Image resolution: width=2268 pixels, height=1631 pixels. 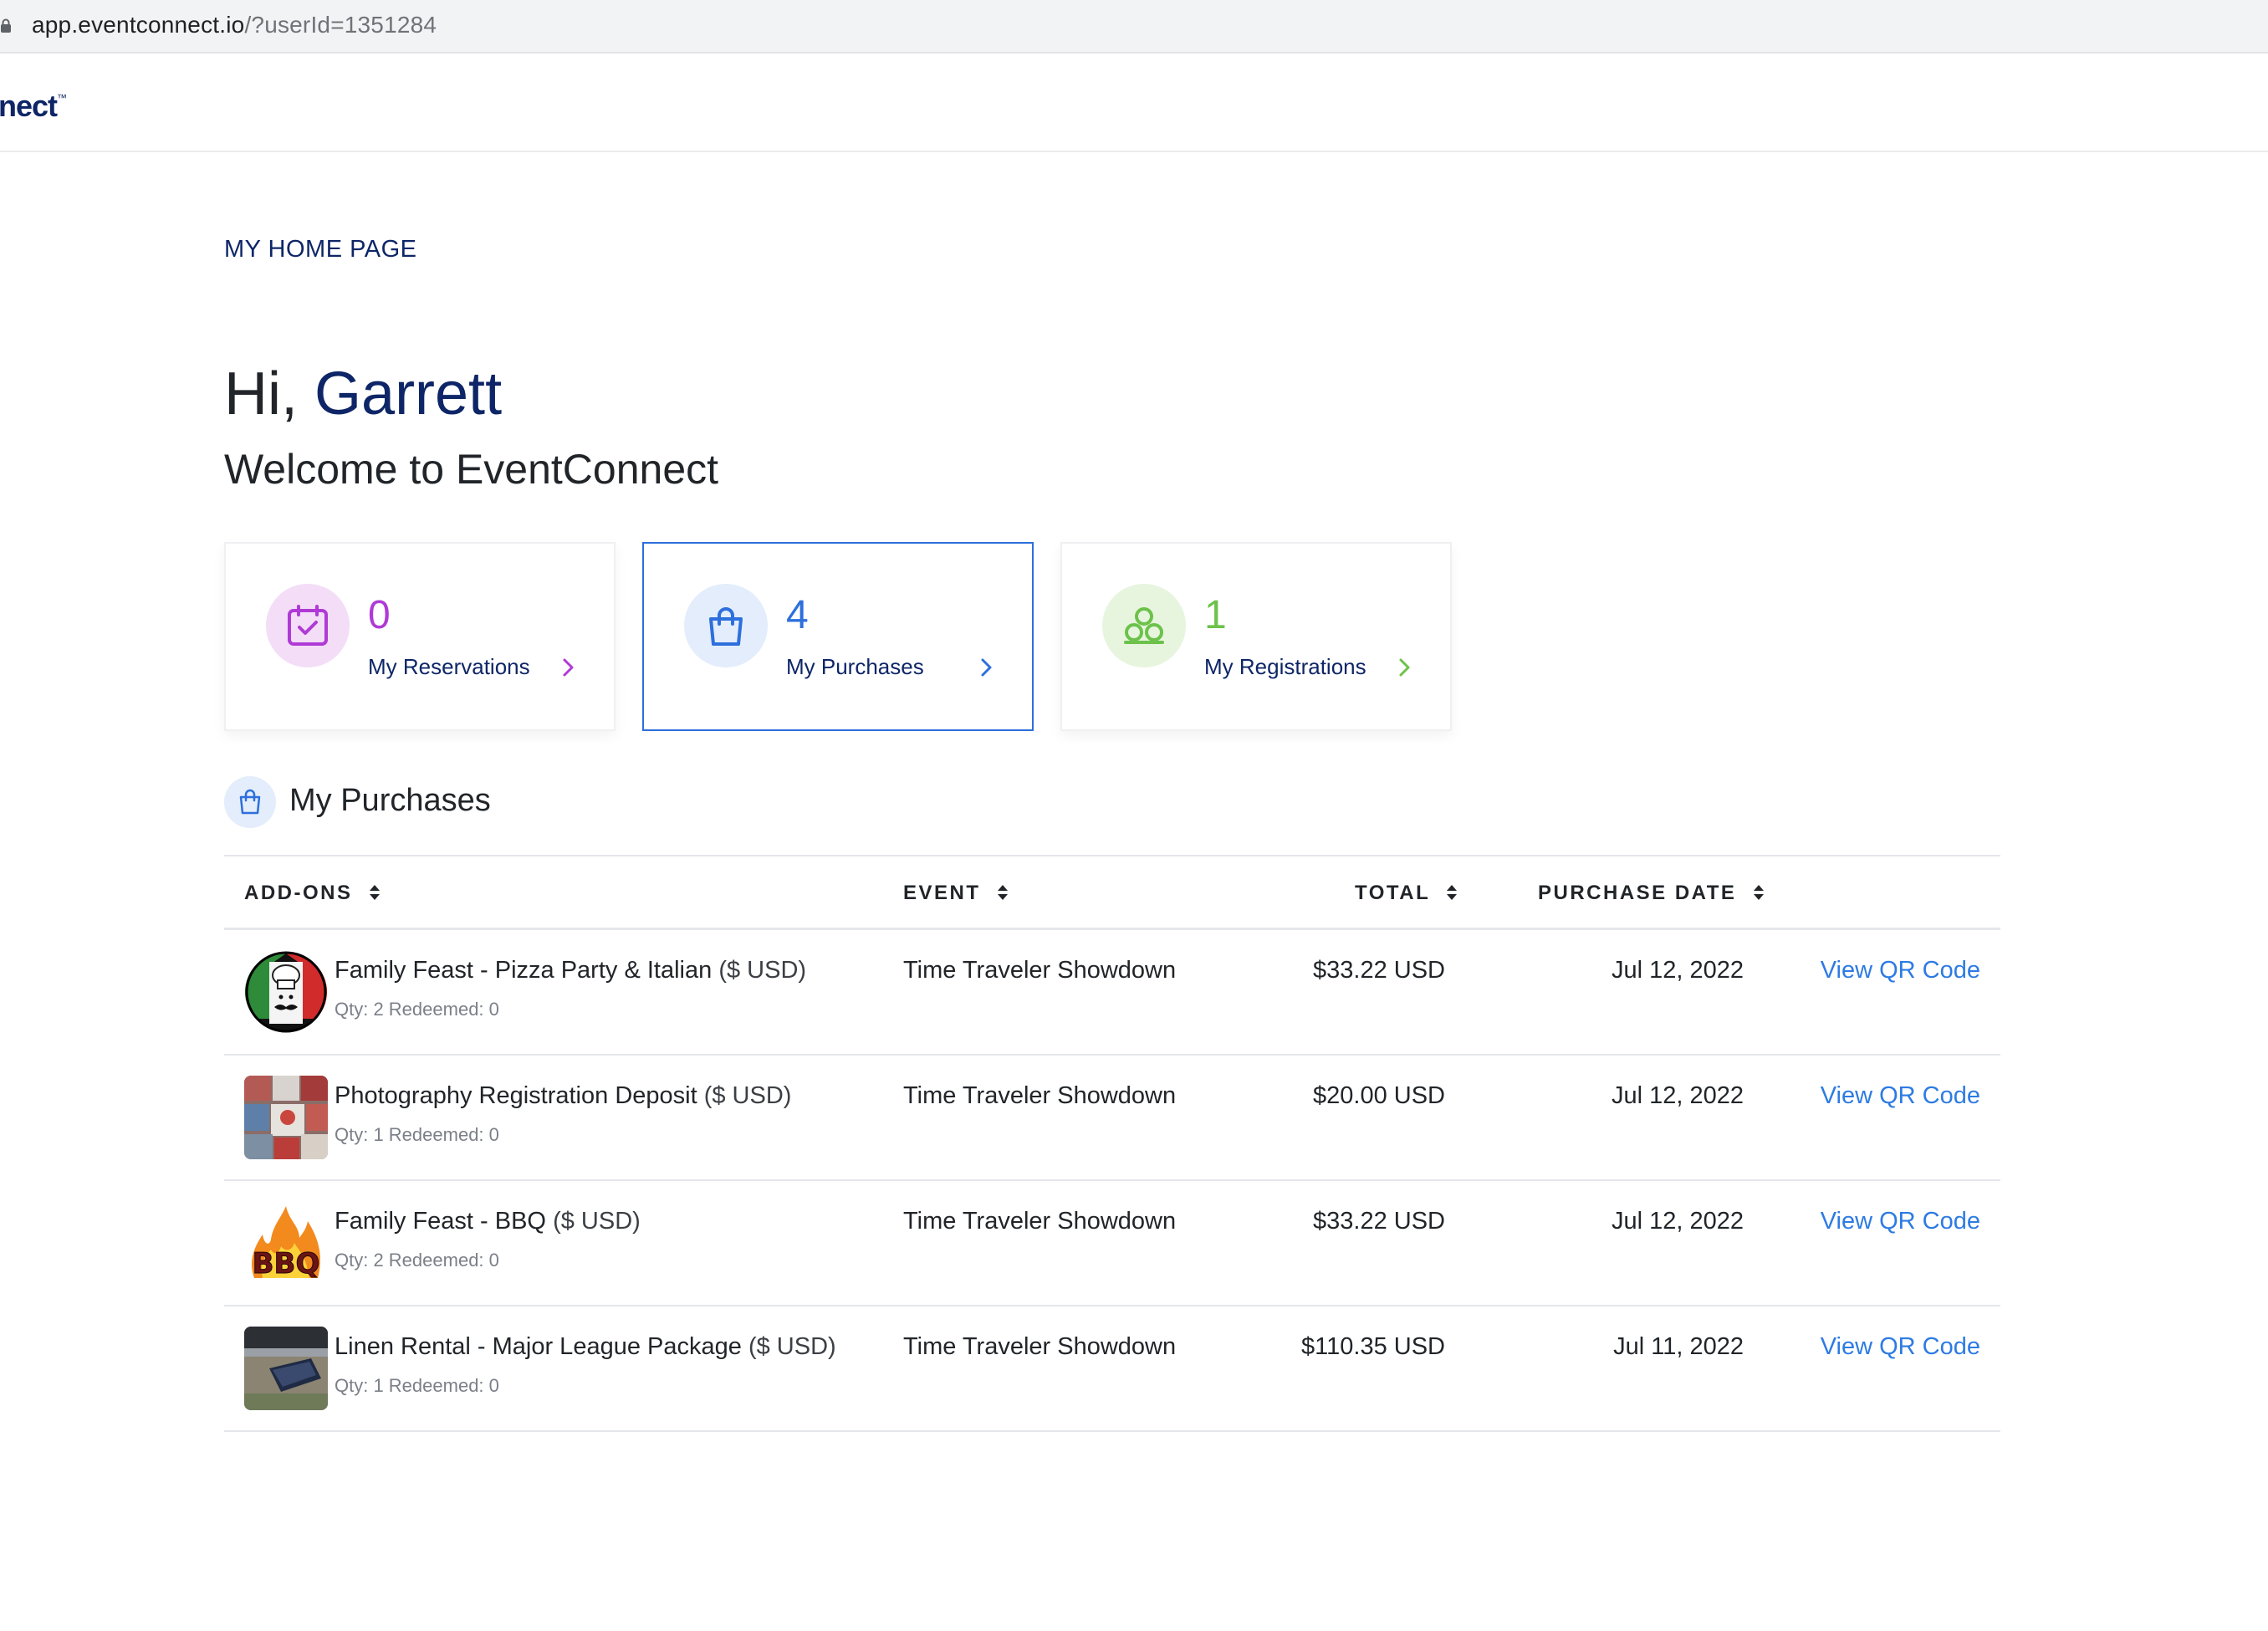 I want to click on col-header-purchase-date: PURCHASE DATE, so click(x=1651, y=893).